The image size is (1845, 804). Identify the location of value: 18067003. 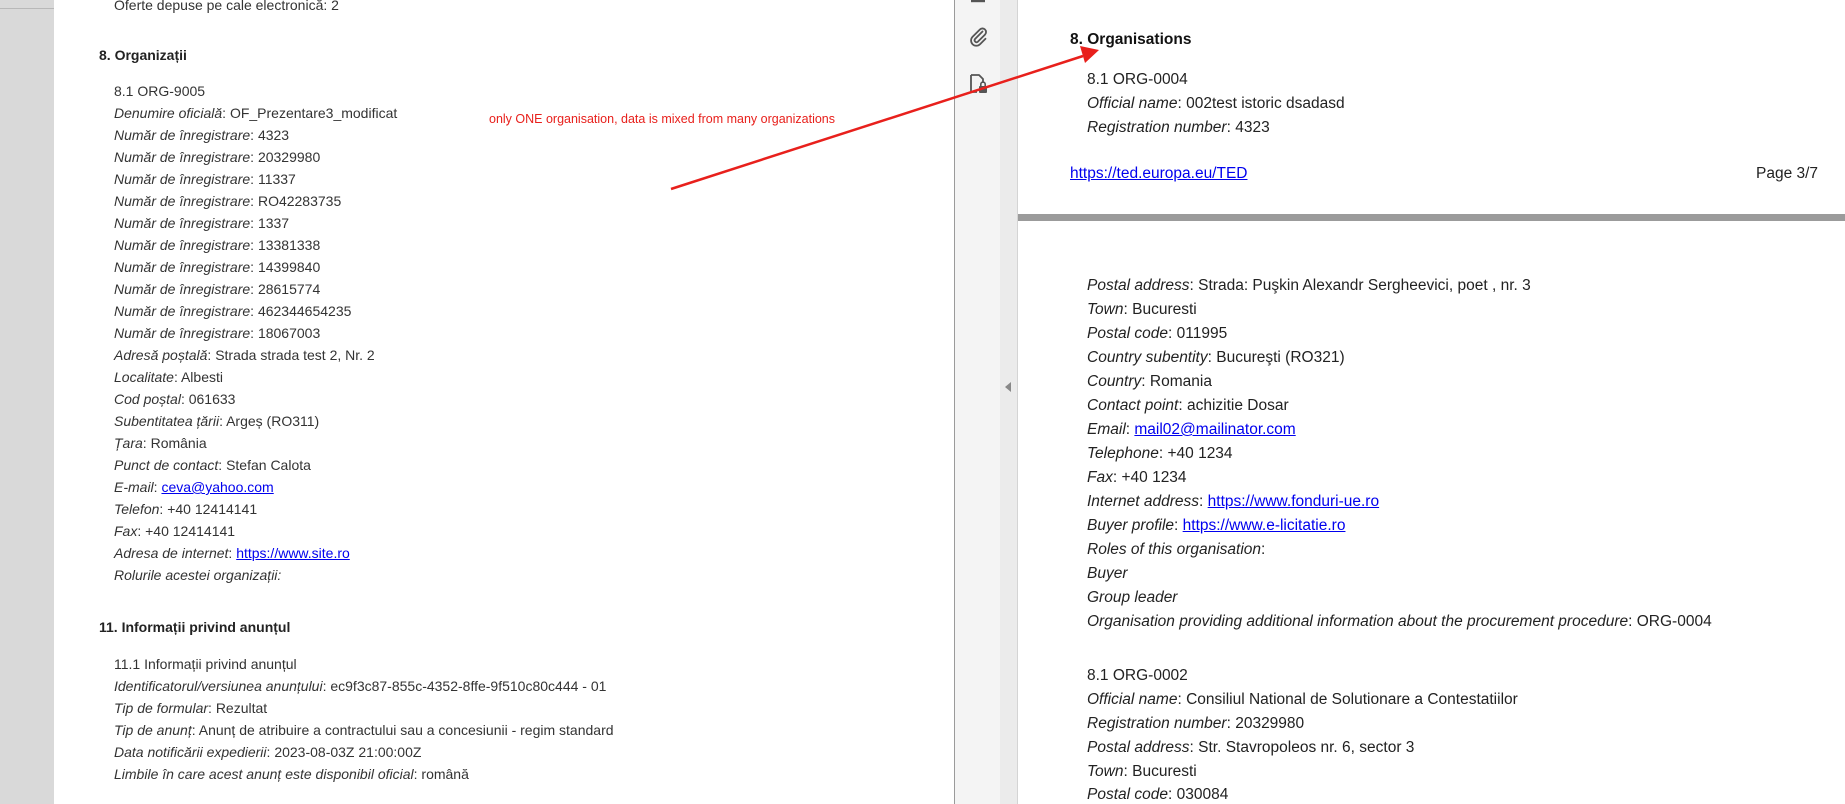
(289, 333).